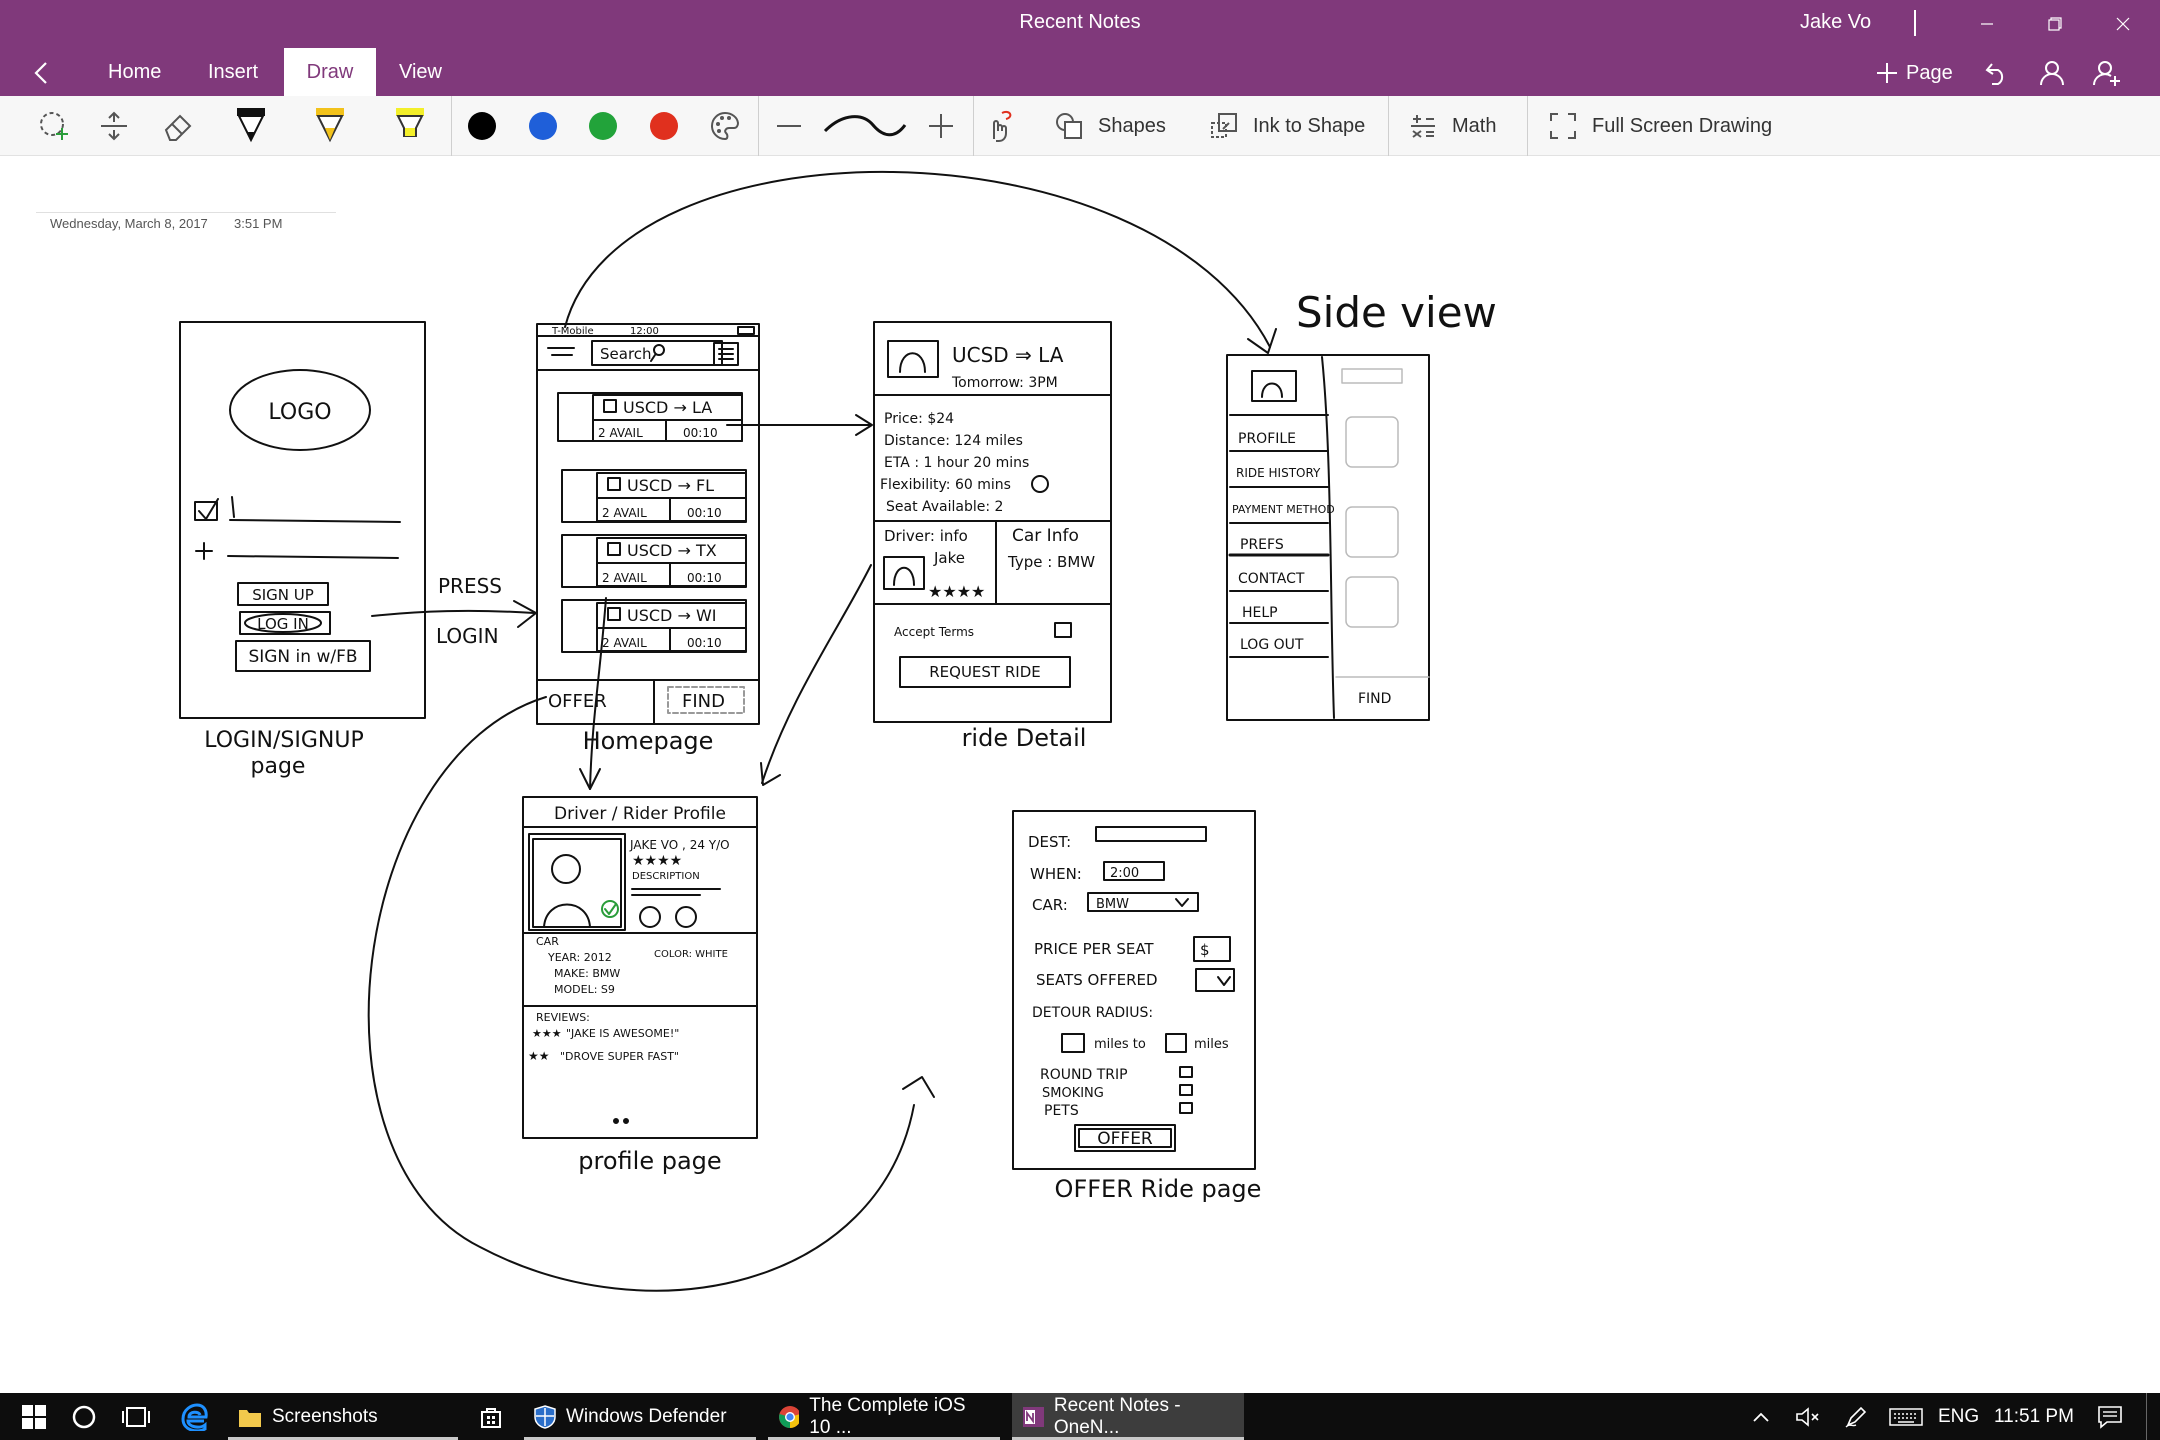 The height and width of the screenshot is (1440, 2160). What do you see at coordinates (1278, 473) in the screenshot?
I see `side-item-ride-history: RIDE HISTORY` at bounding box center [1278, 473].